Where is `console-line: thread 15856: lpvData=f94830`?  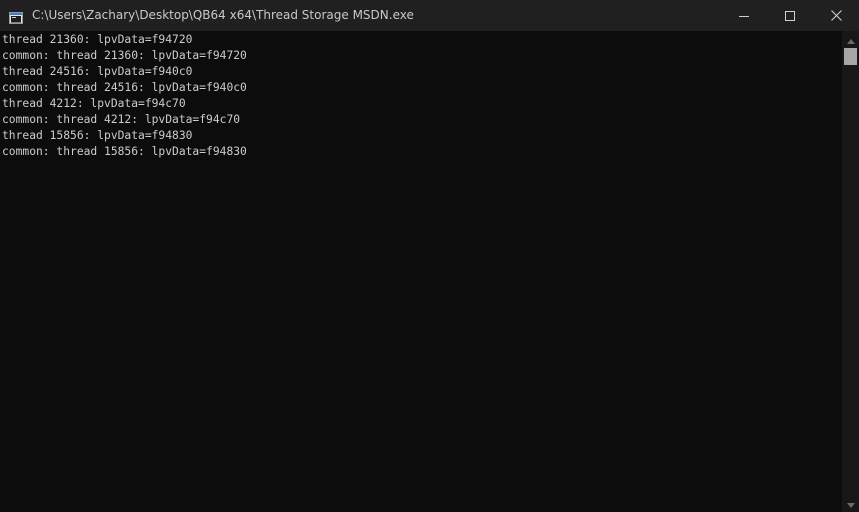
console-line: thread 15856: lpvData=f94830 is located at coordinates (97, 135).